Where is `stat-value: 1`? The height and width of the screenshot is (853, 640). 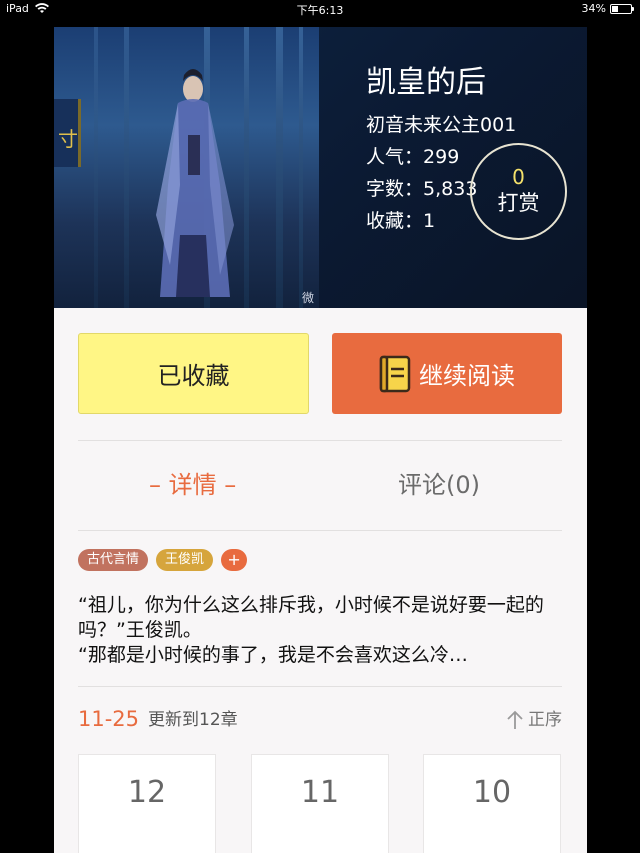
stat-value: 1 is located at coordinates (429, 221).